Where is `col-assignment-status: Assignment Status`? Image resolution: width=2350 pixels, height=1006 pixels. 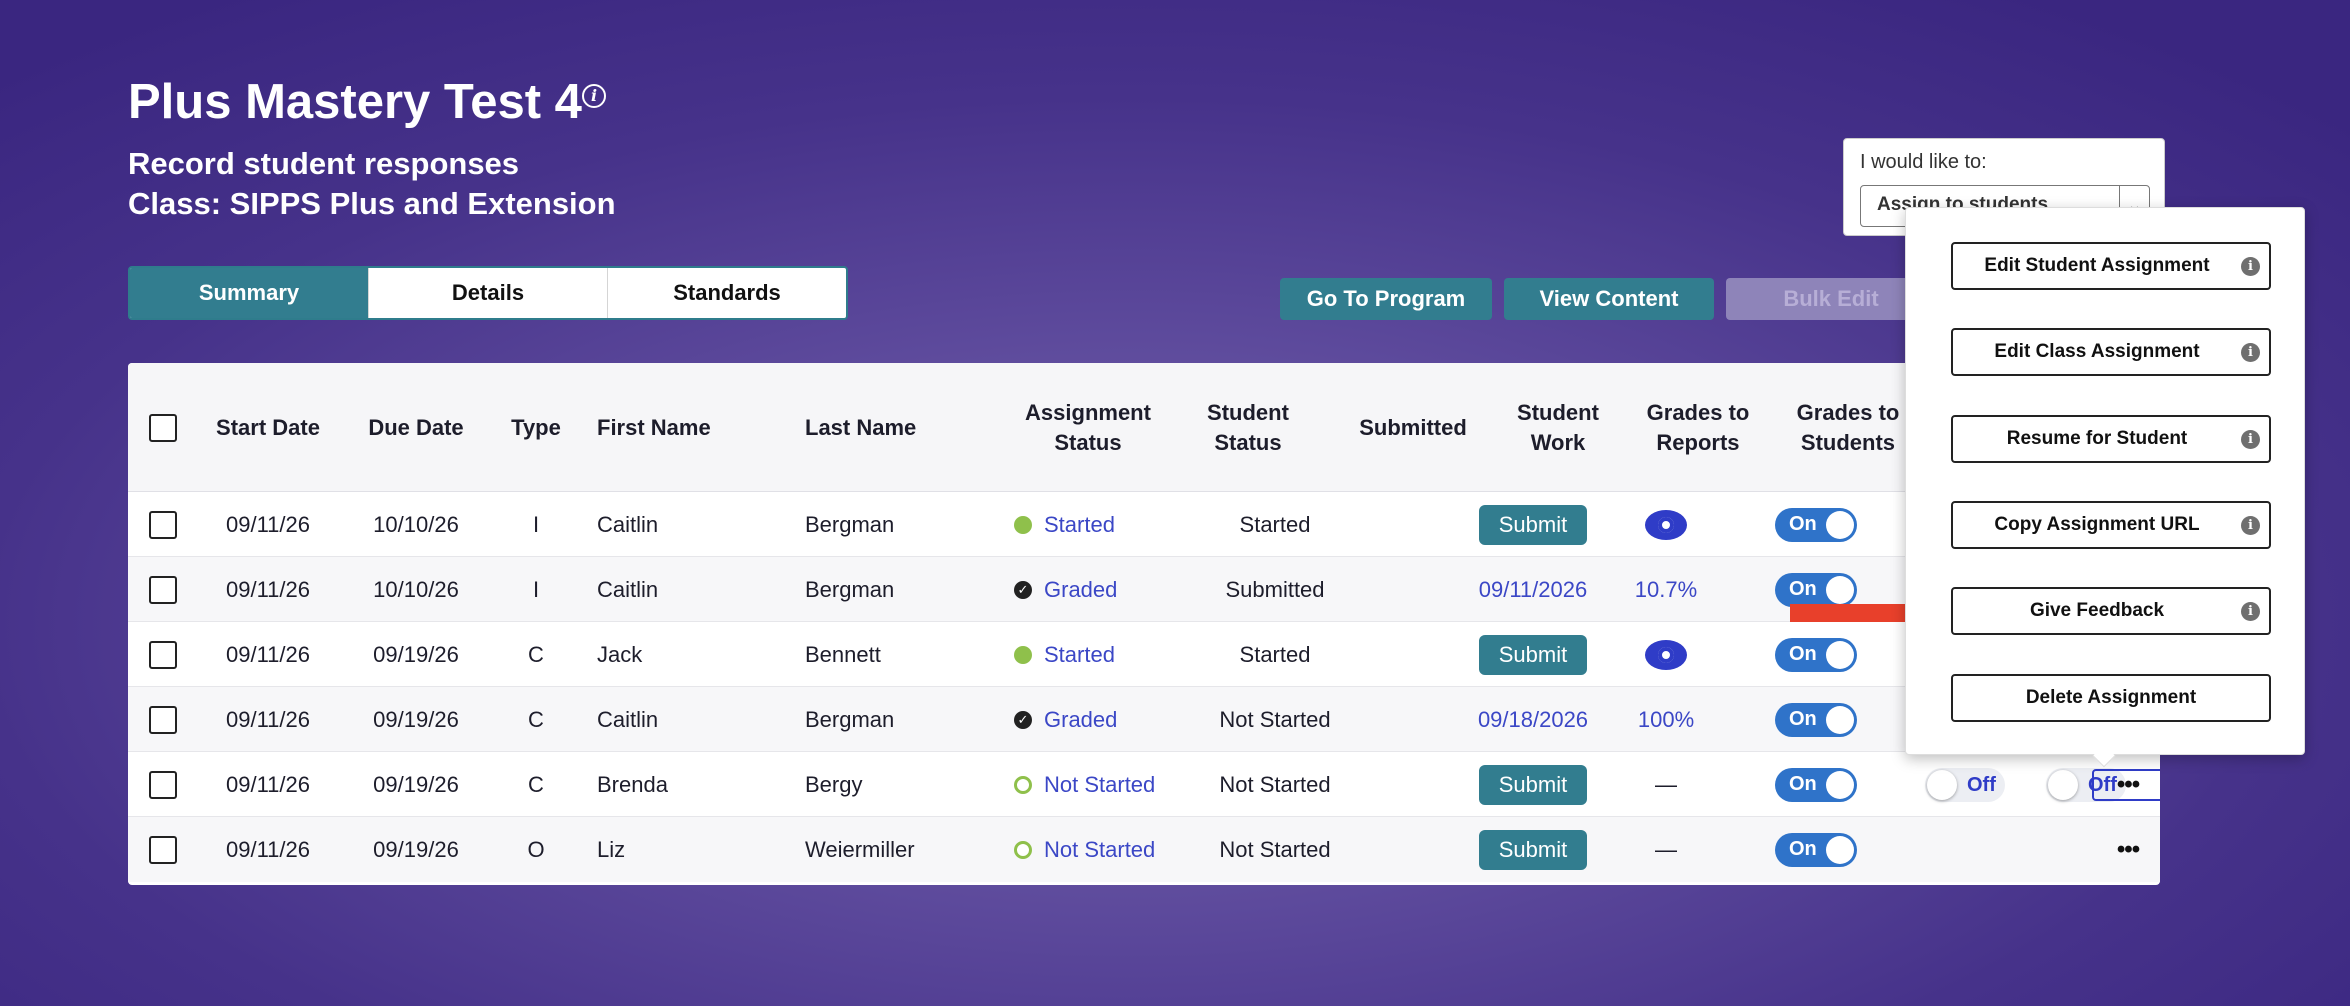
col-assignment-status: Assignment Status is located at coordinates (1088, 427).